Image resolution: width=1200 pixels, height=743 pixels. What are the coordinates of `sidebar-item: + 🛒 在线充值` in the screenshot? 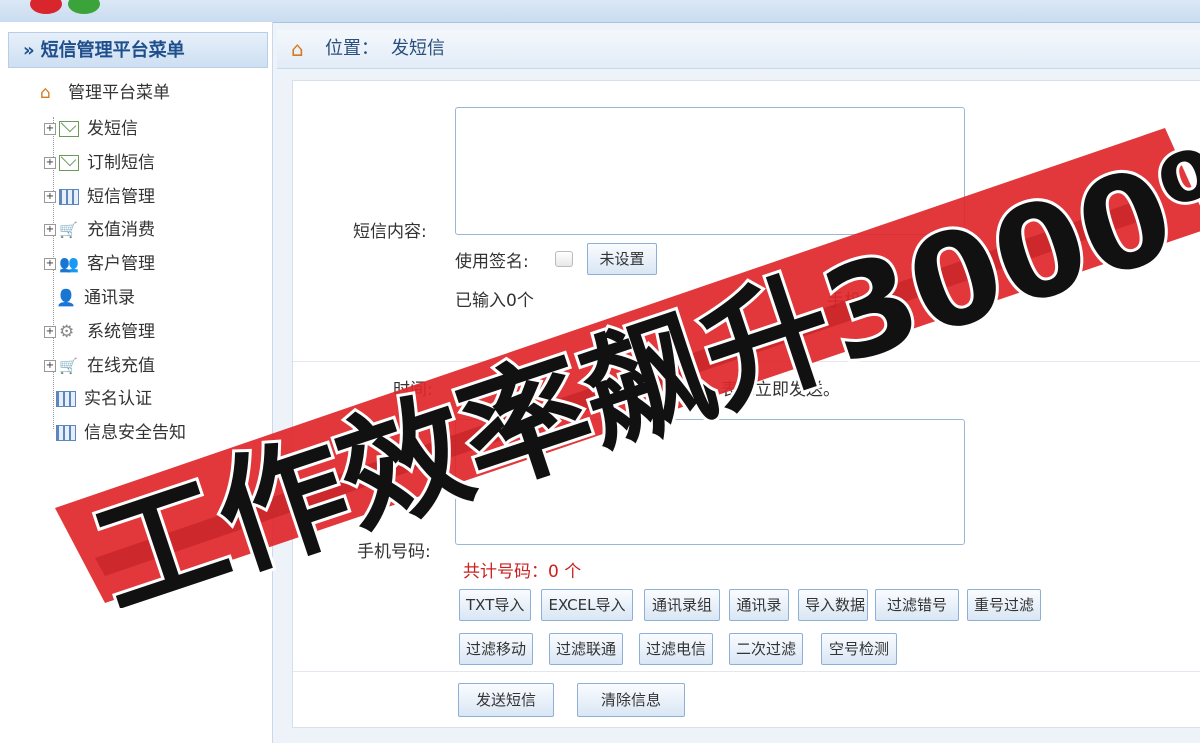 It's located at (99, 366).